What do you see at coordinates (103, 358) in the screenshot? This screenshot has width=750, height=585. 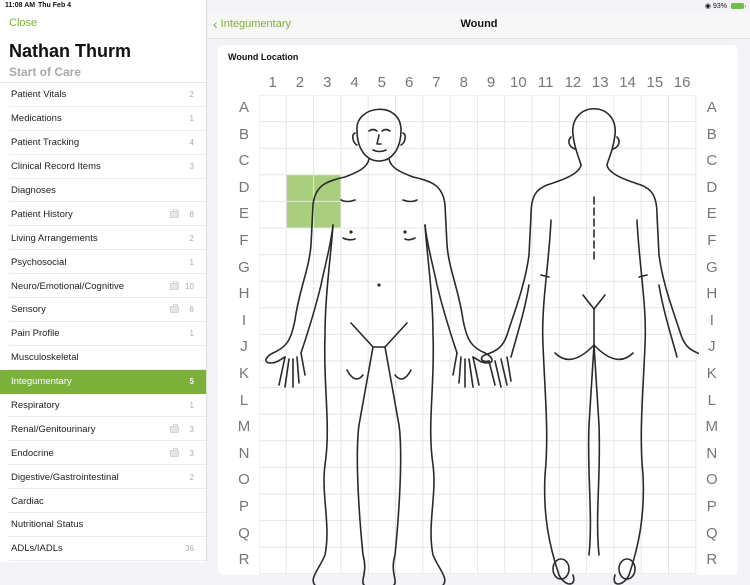 I see `sidebar-item-musculoskeletal: Musculoskeletal` at bounding box center [103, 358].